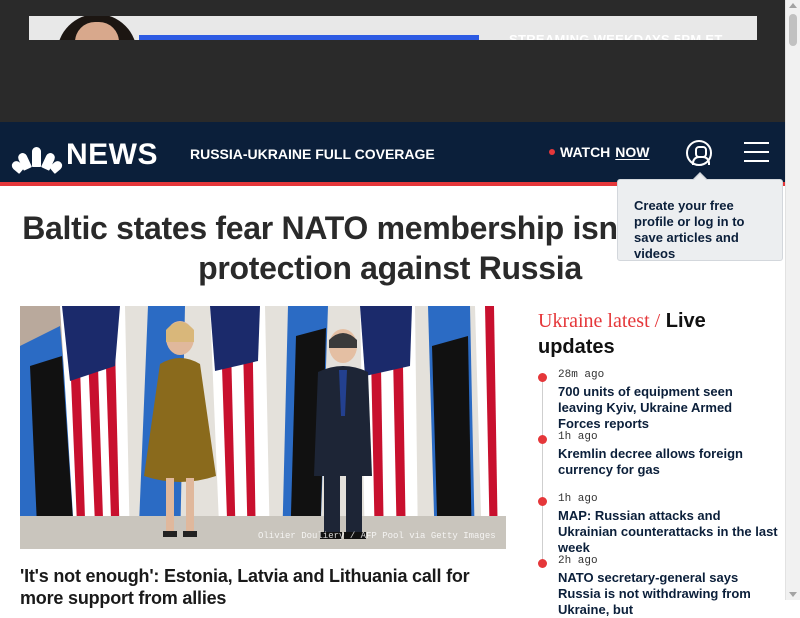  I want to click on hamburger-menu-icon, so click(756, 152).